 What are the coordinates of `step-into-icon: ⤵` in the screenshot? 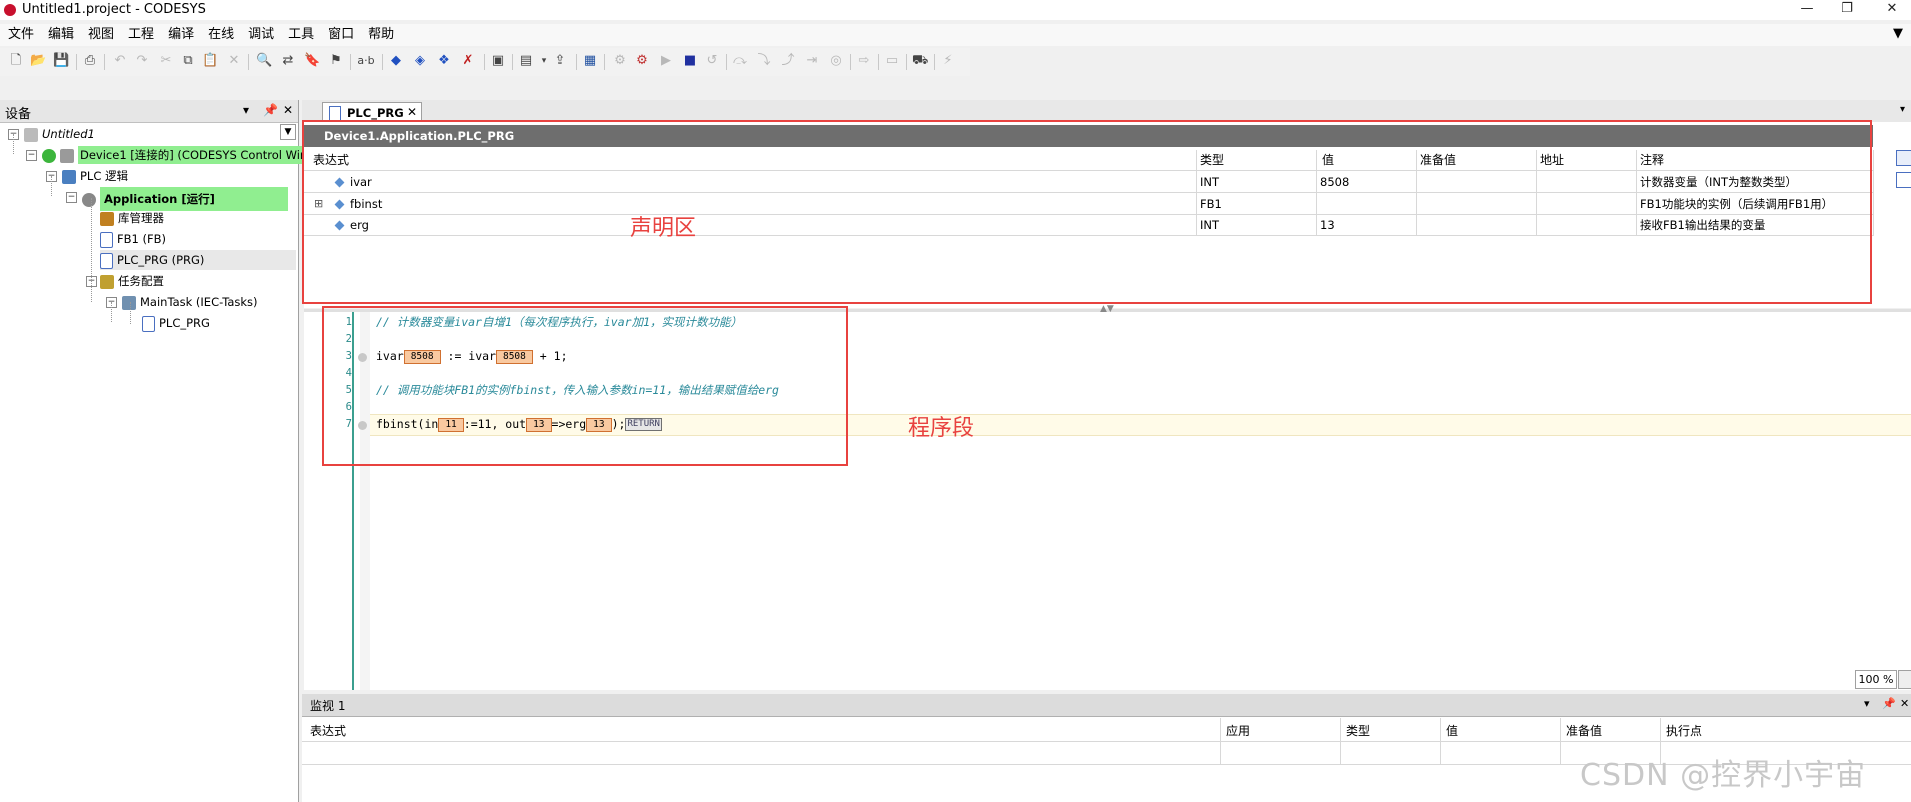 It's located at (764, 61).